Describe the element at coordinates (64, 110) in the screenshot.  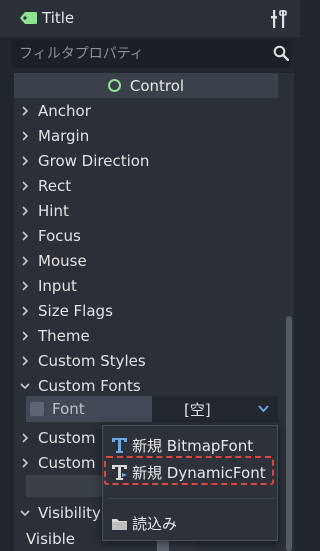
I see `property-group-label: Anchor` at that location.